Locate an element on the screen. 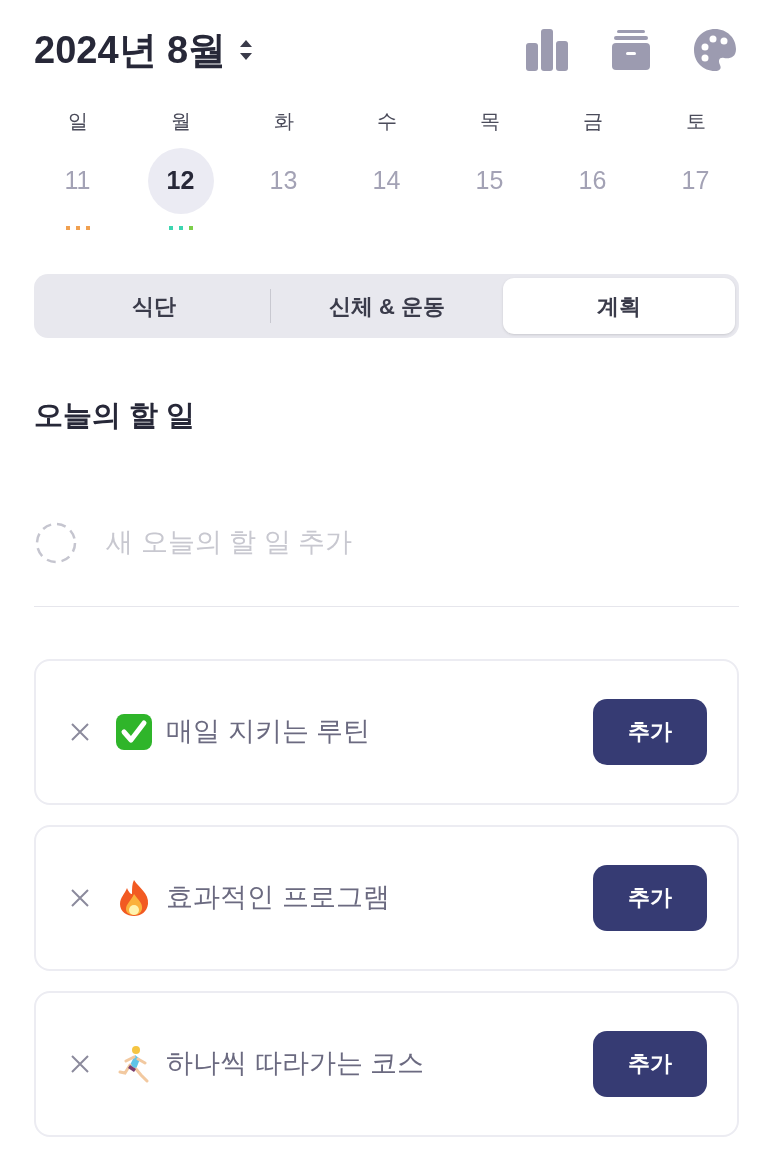 This screenshot has width=773, height=1175. suggestion-label: 하나씩 따라가는 코스 is located at coordinates (295, 1064).